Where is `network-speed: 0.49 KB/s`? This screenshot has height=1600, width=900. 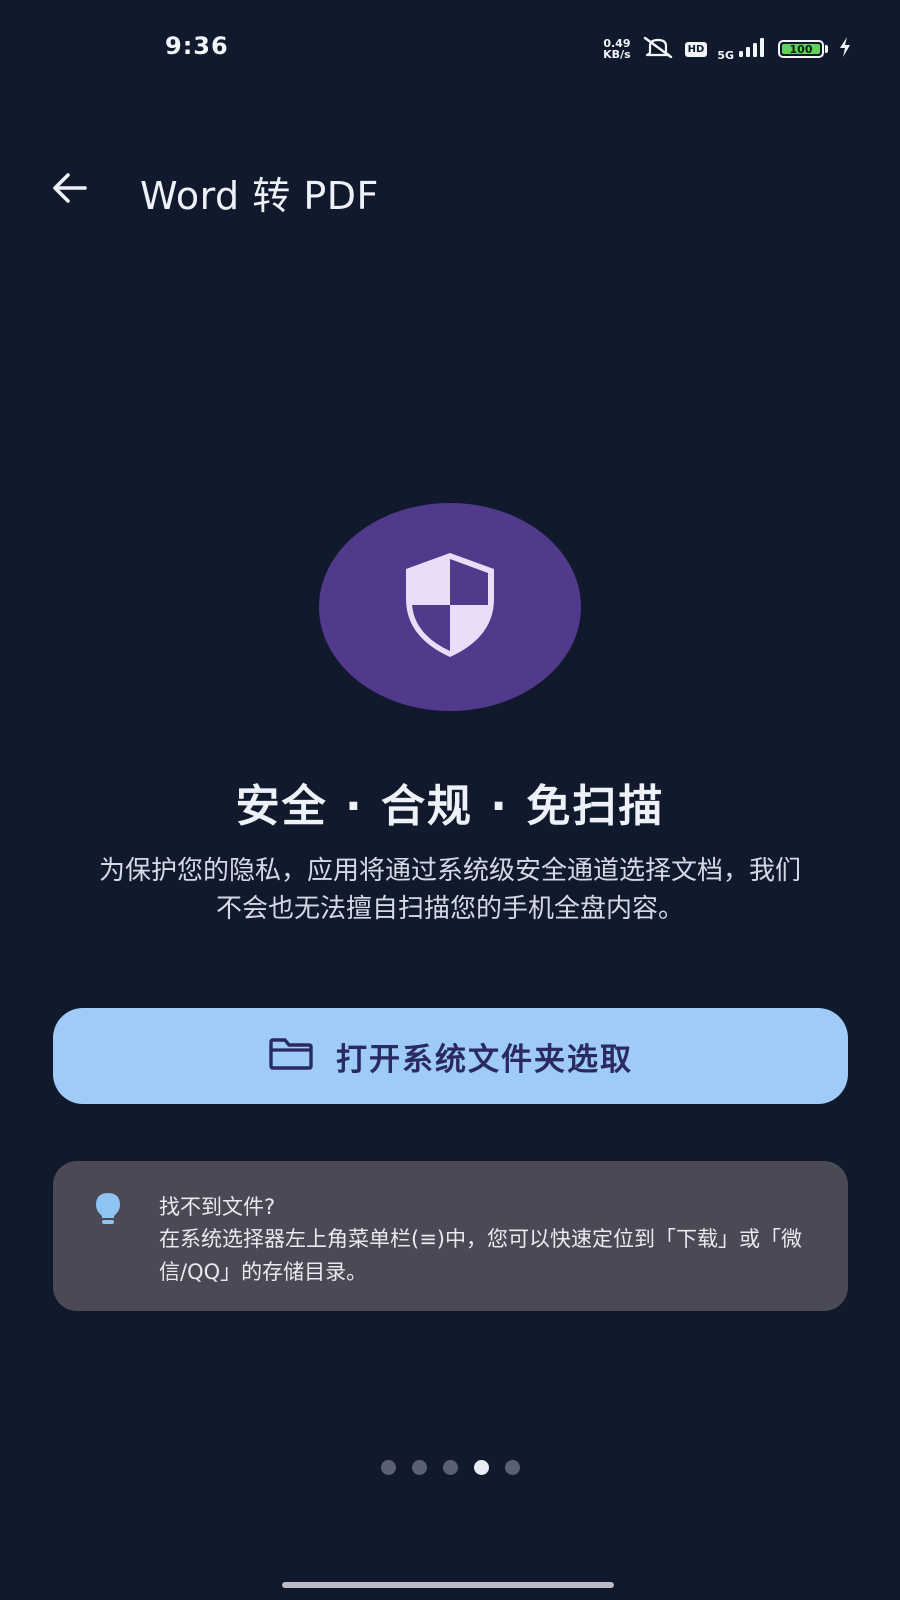 network-speed: 0.49 KB/s is located at coordinates (616, 49).